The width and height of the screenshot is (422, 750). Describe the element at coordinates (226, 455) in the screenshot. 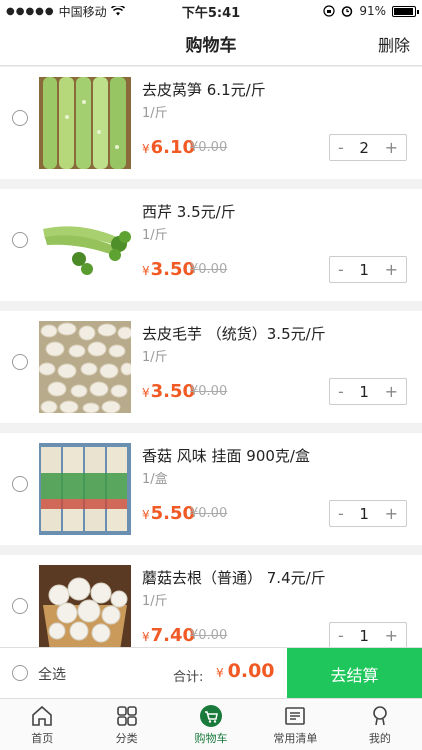

I see `item-name: 香菇 风味 挂面 900克/盒` at that location.